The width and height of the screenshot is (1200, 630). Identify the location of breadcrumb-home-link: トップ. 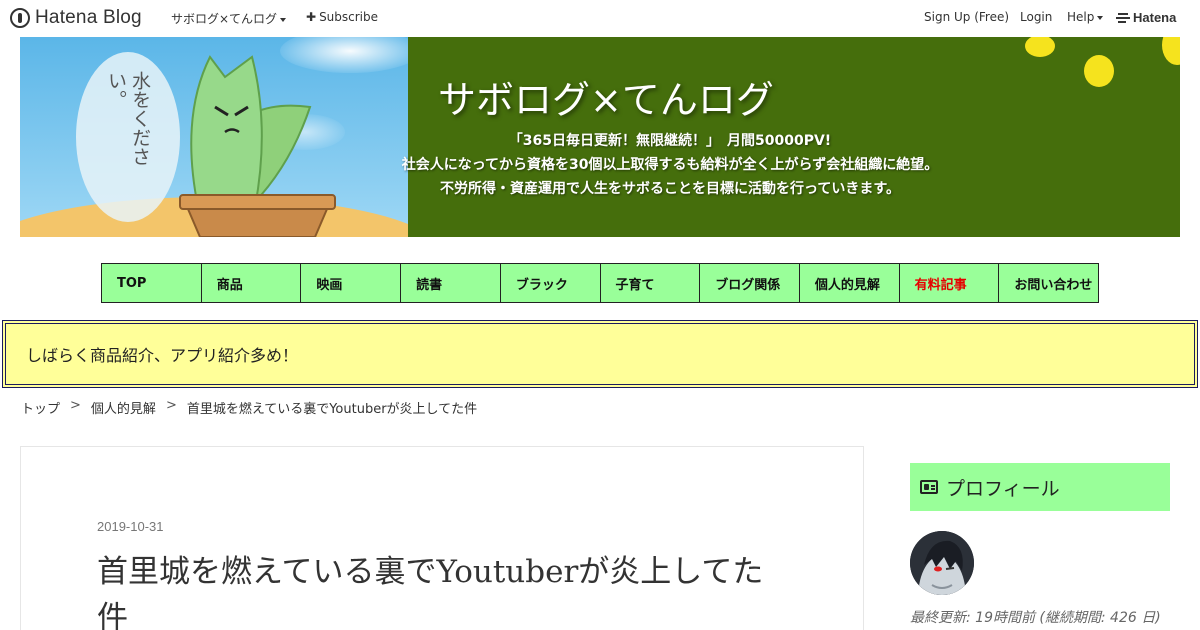
(40, 407).